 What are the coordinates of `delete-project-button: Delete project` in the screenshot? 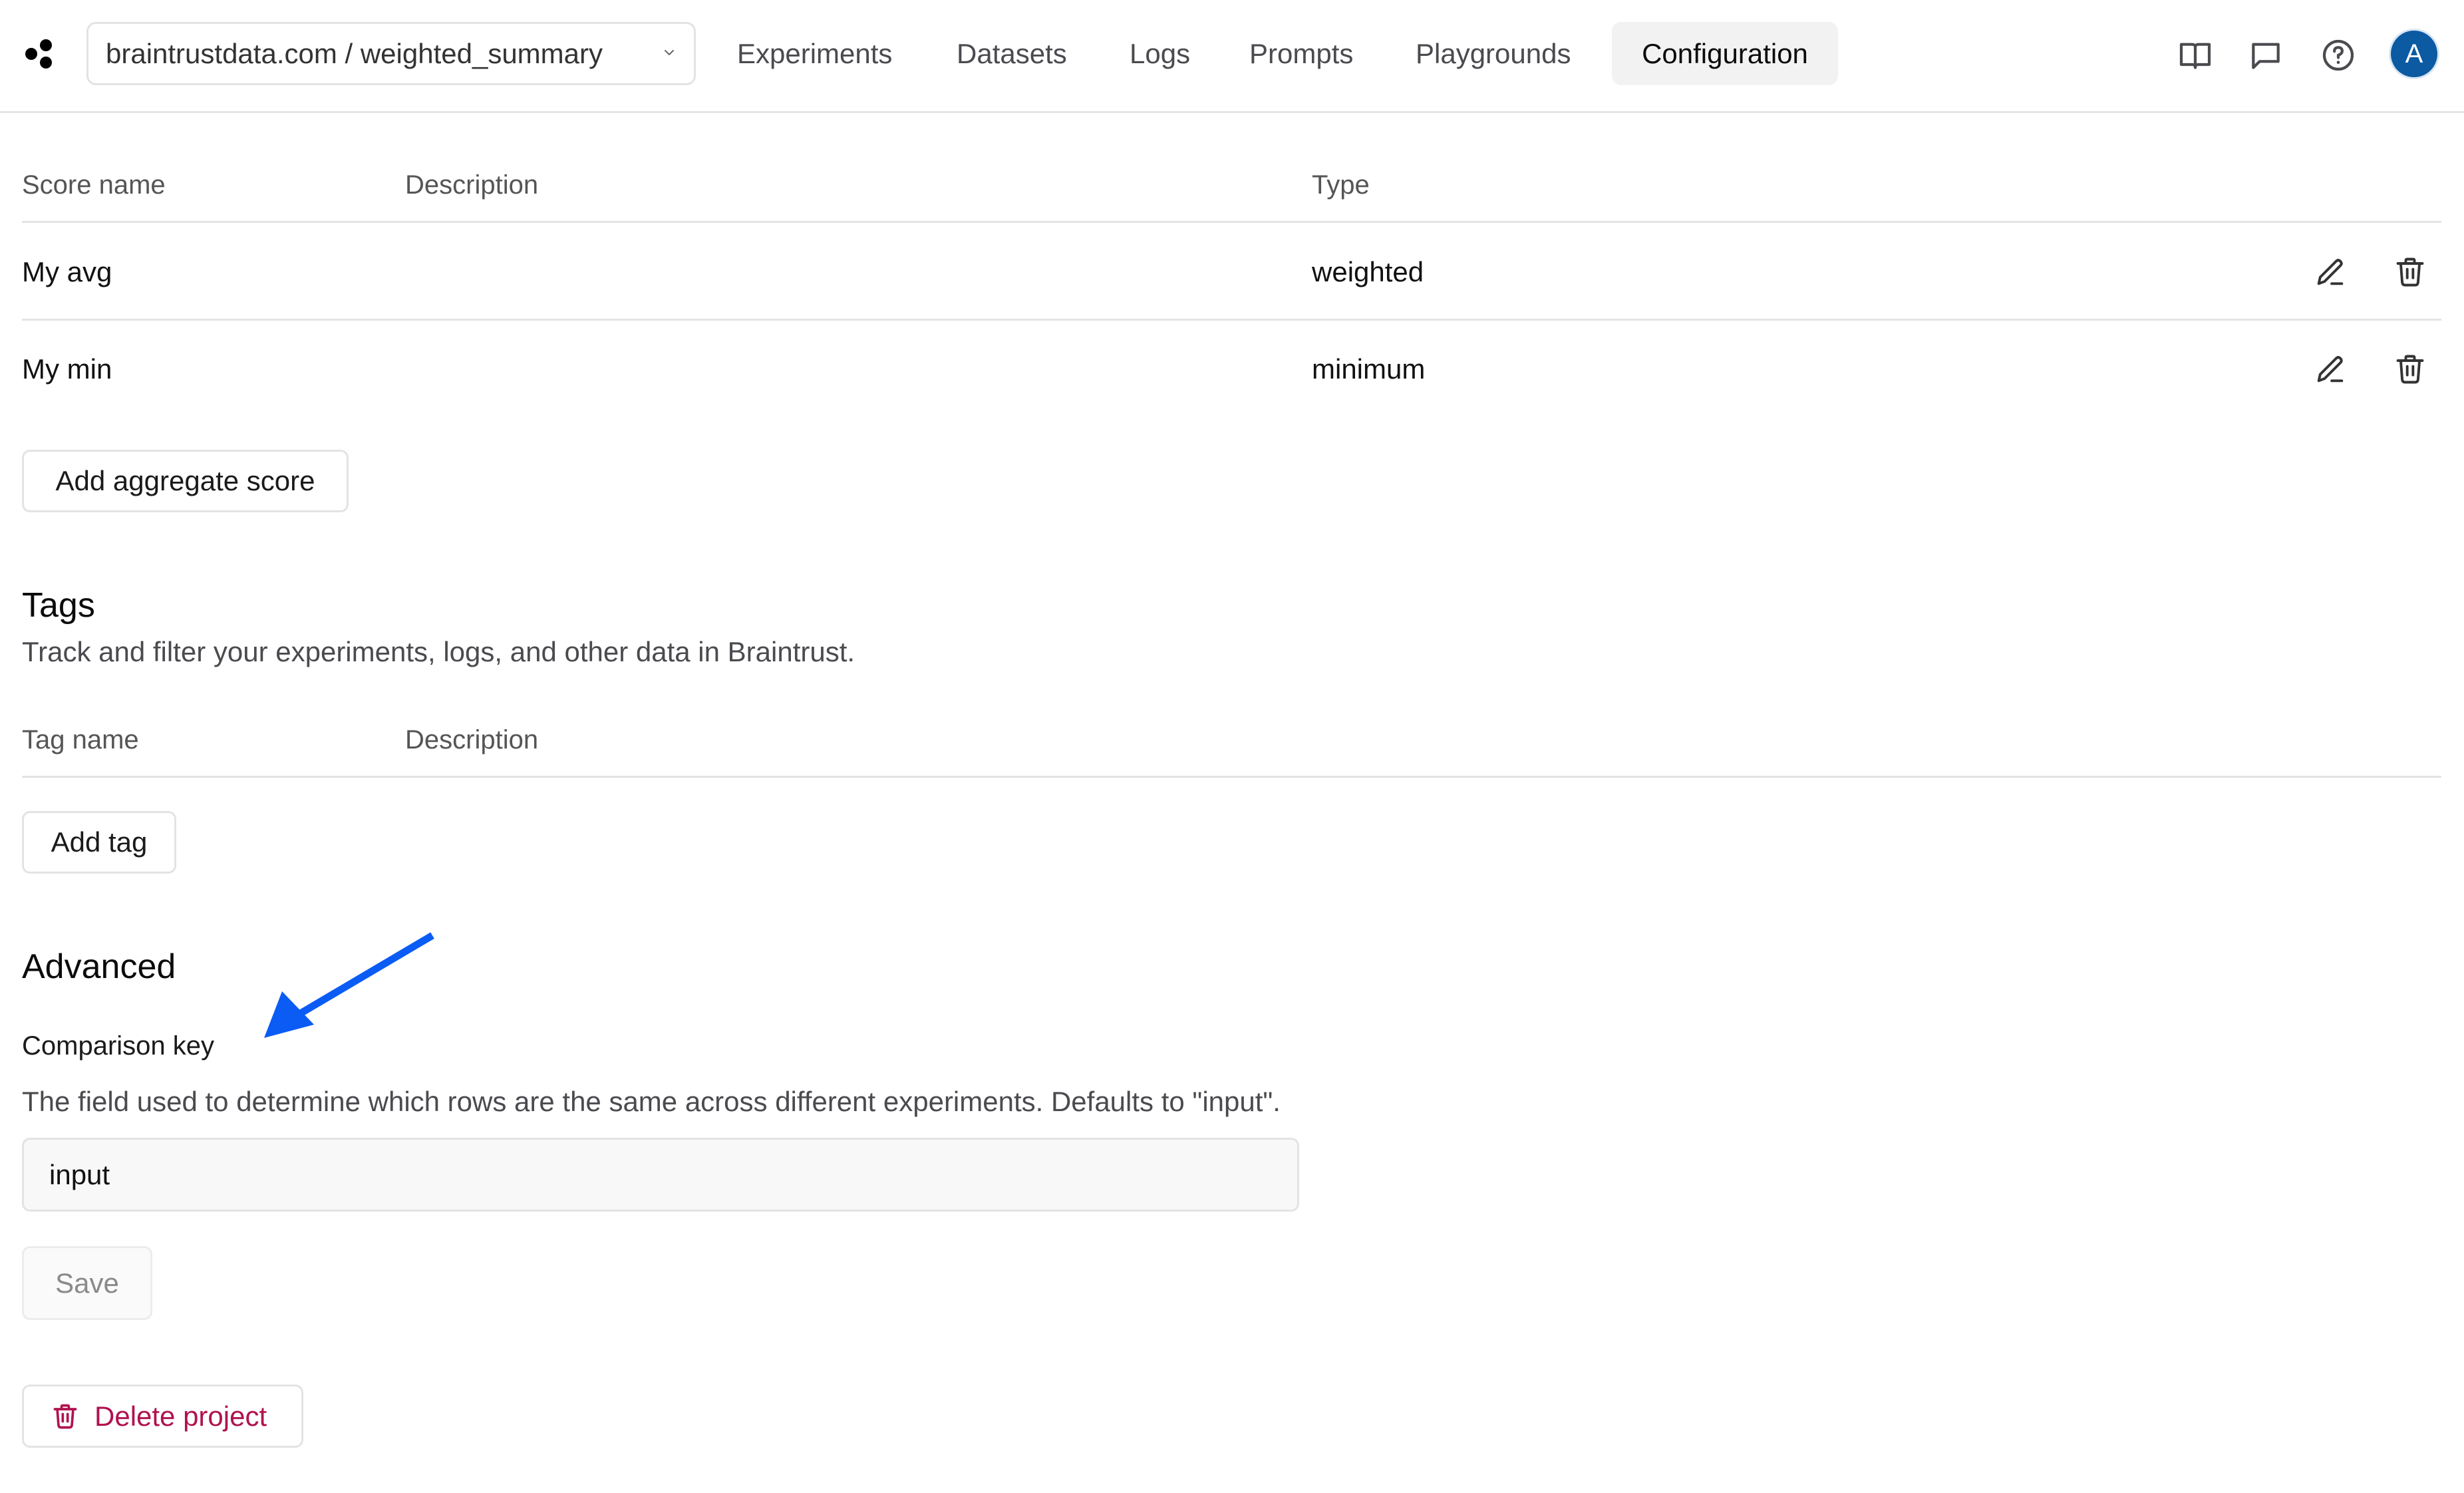 It's located at (162, 1416).